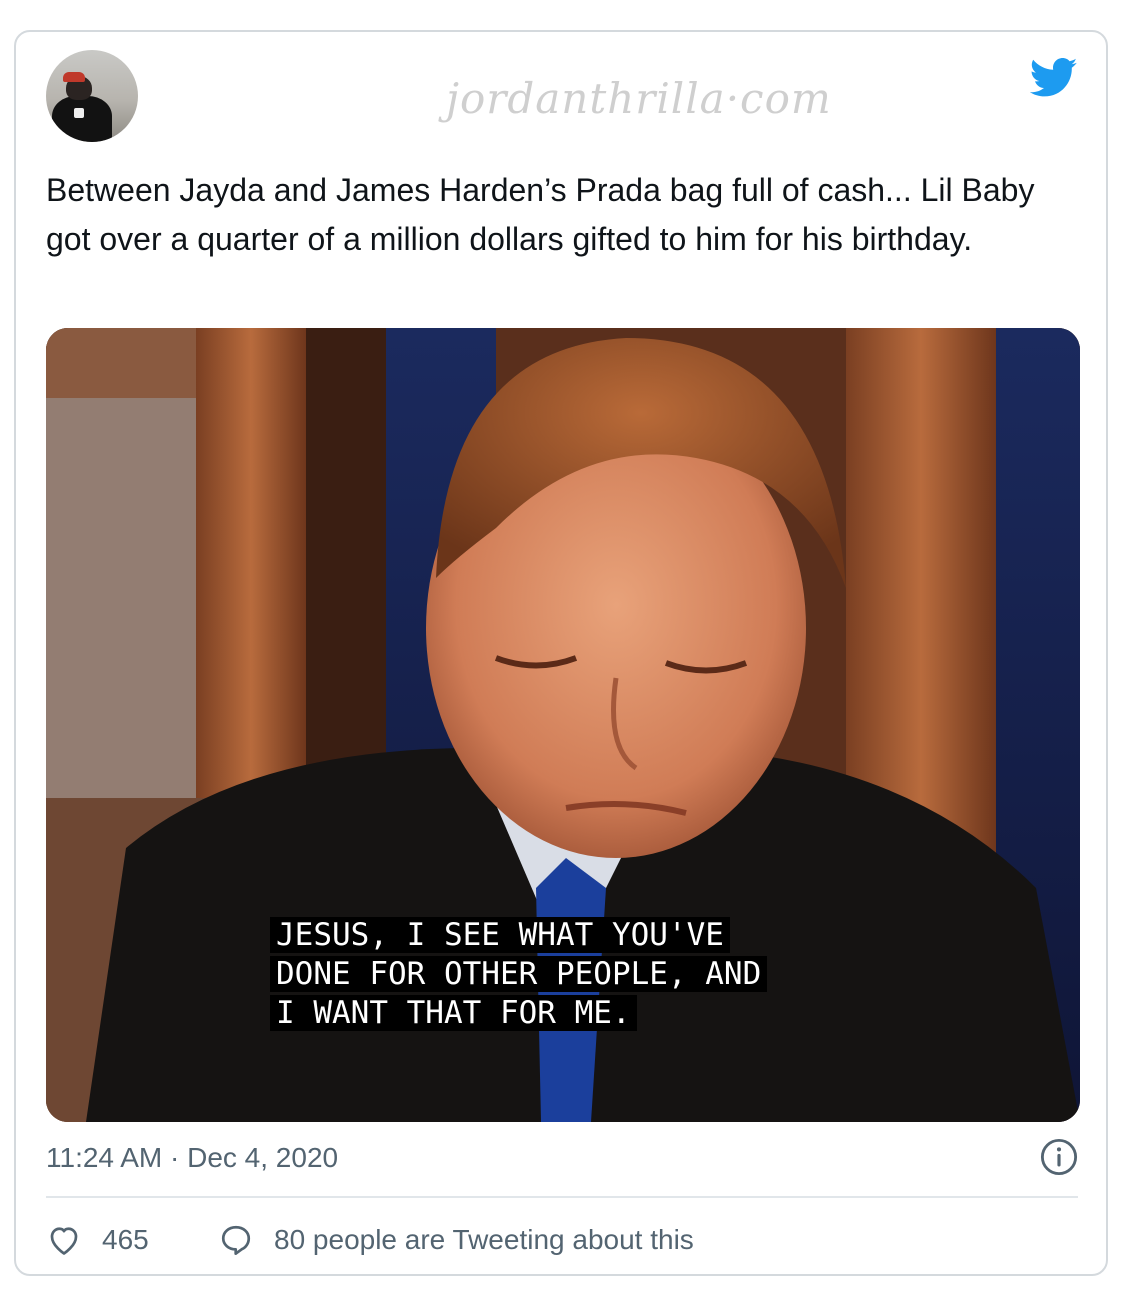 The image size is (1138, 1298). I want to click on avatar-figure-cap, so click(74, 77).